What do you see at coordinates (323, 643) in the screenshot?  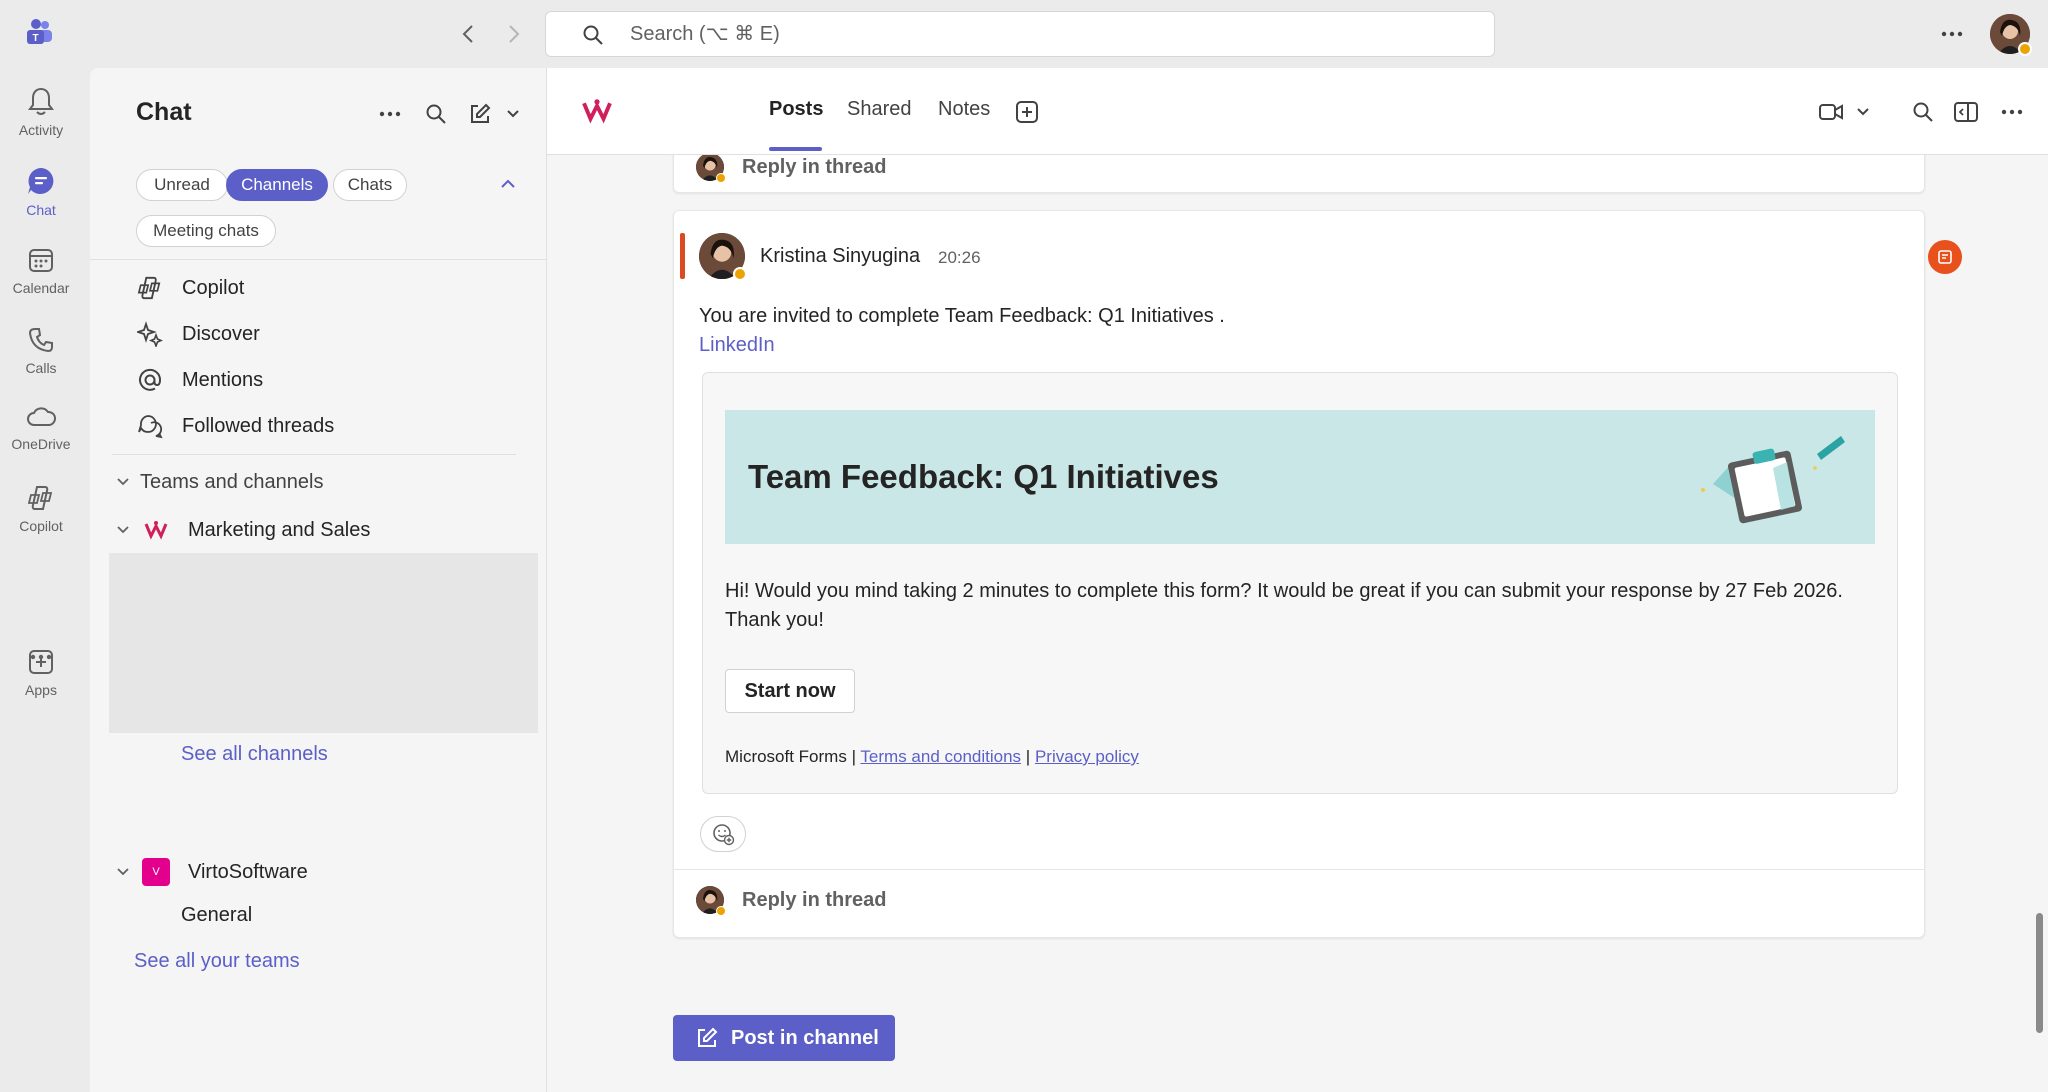 I see `channel-list-placeholder` at bounding box center [323, 643].